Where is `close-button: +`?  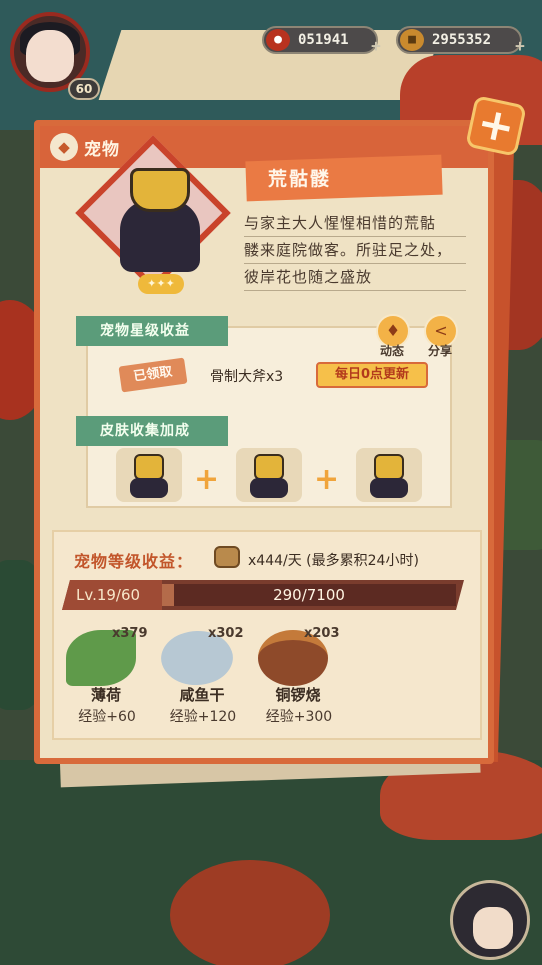 close-button: + is located at coordinates (496, 126).